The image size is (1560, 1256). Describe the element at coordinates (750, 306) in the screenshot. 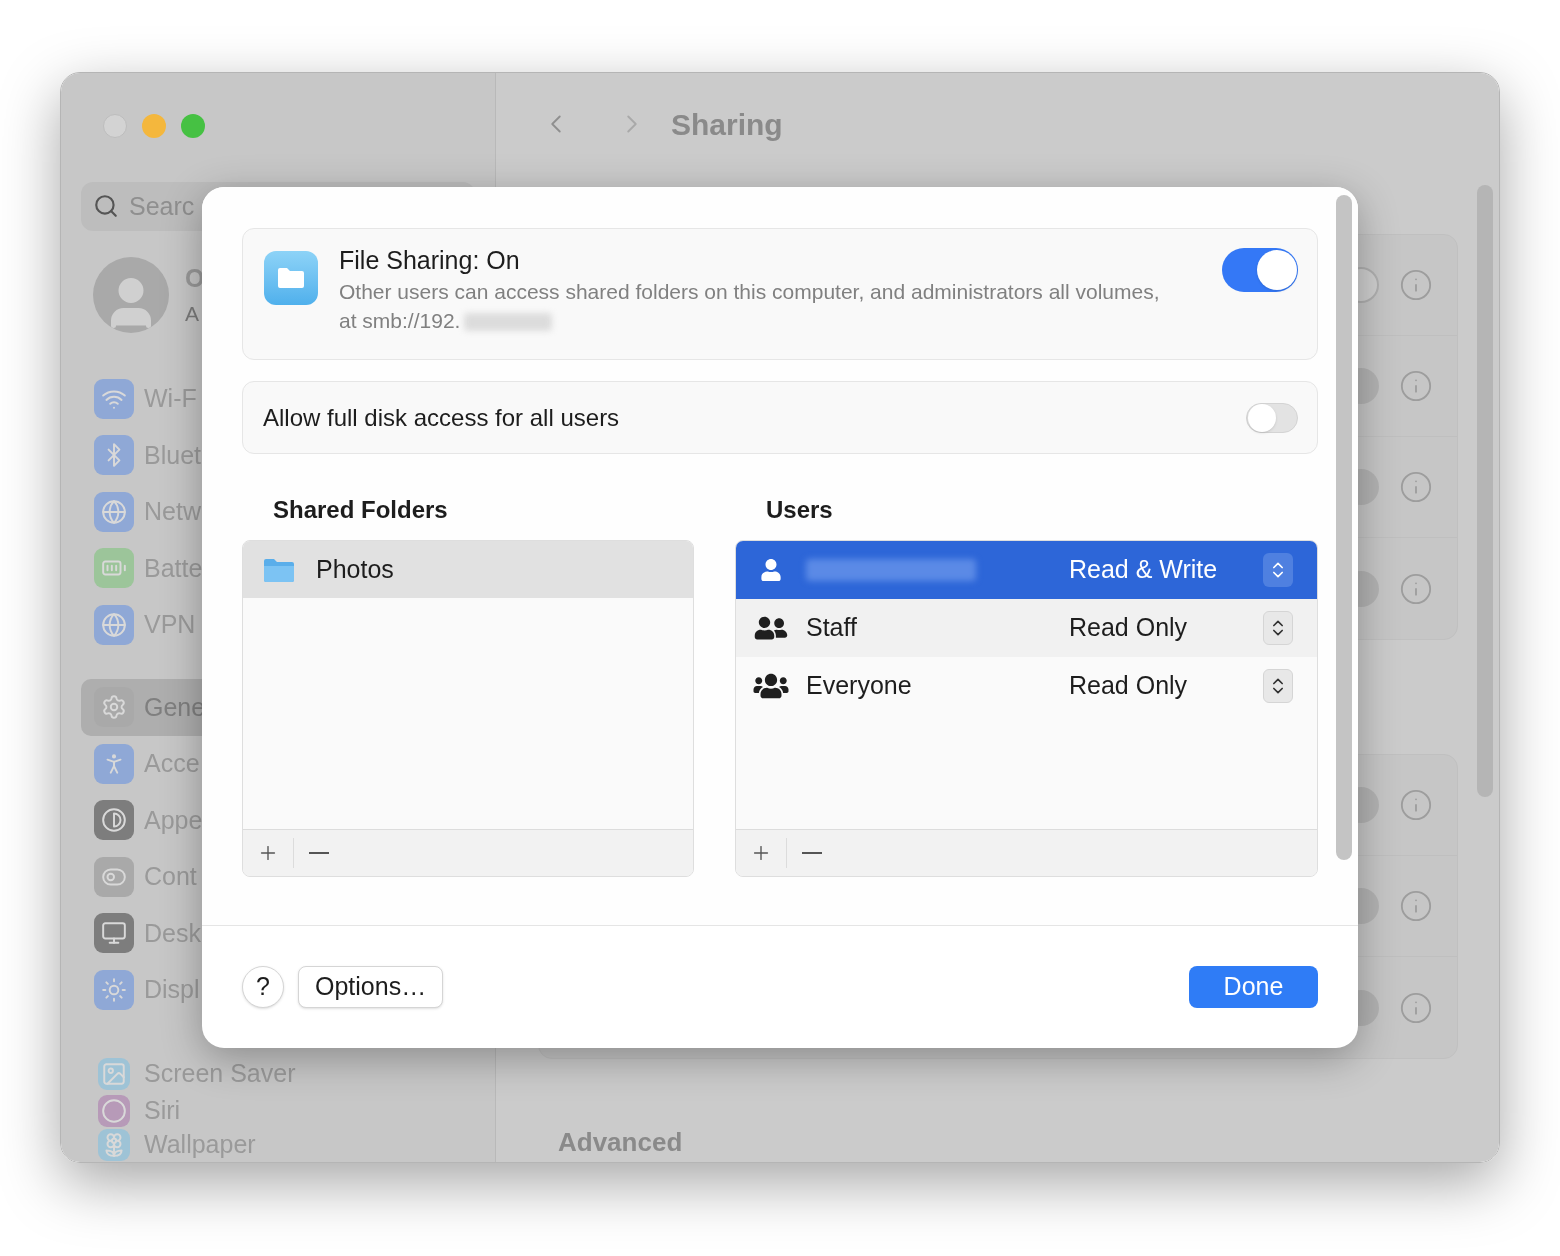

I see `file-sharing-description: Other users can access shared folders on this computer, and administrators all volumes, at smb://192.` at that location.